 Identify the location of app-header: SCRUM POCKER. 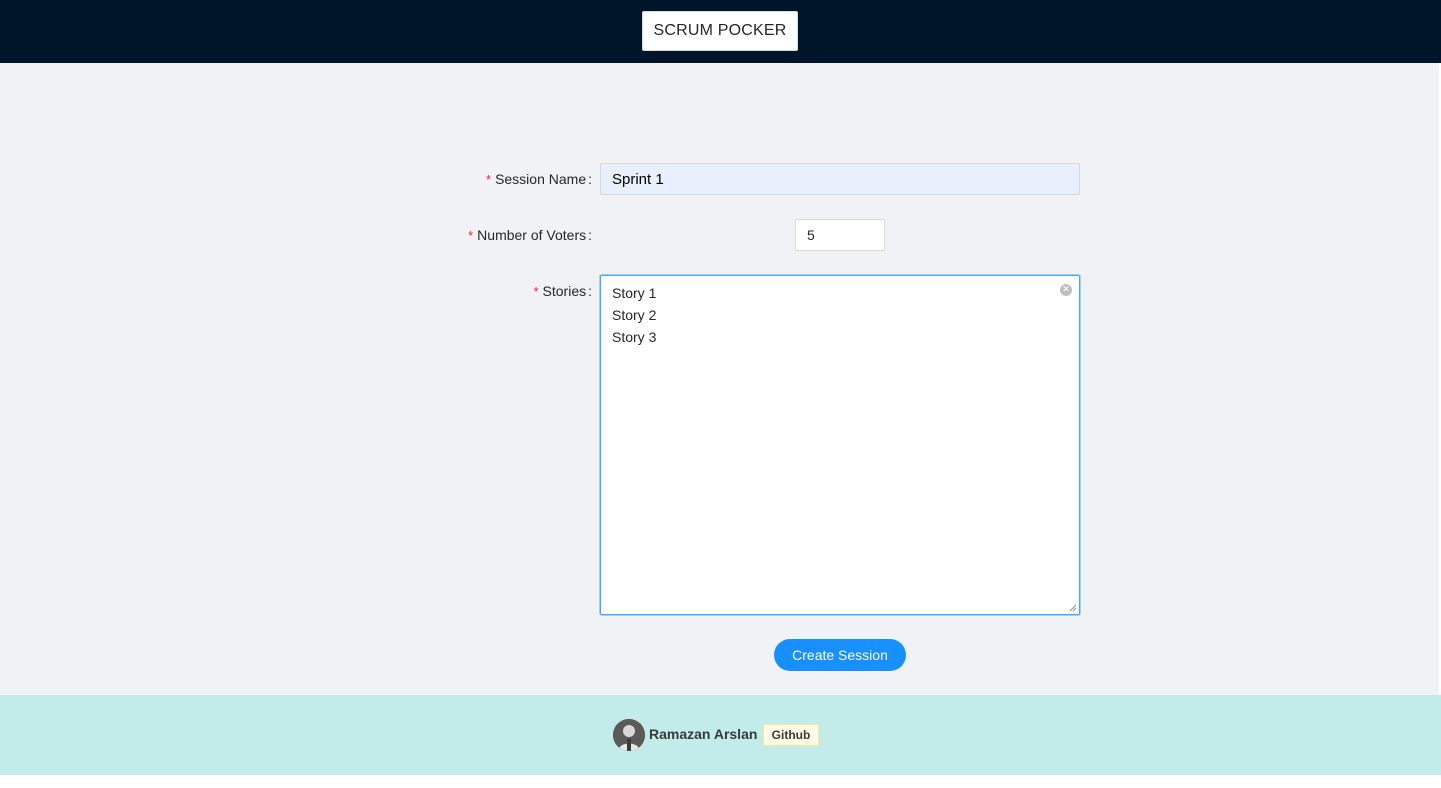
(720, 31).